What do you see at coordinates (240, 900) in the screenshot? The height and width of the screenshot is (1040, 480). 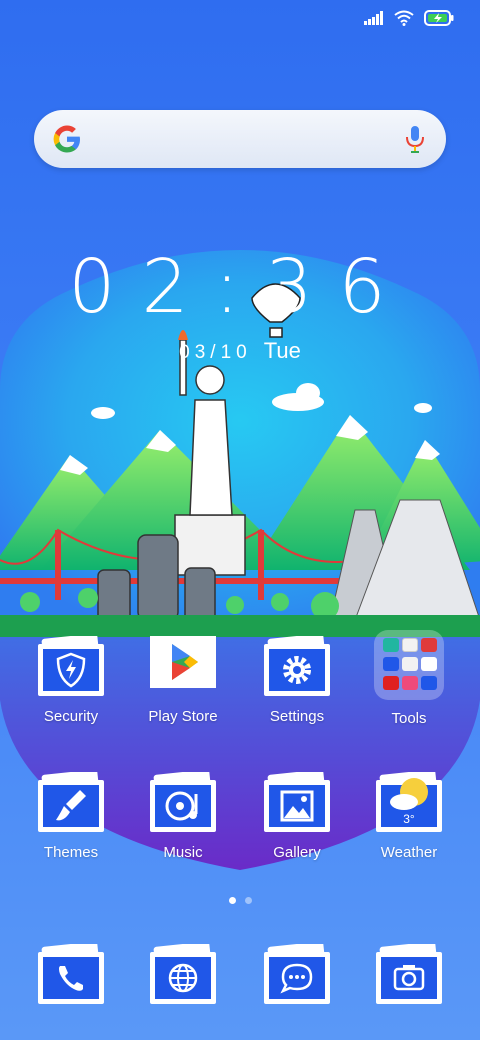 I see `page-indicator` at bounding box center [240, 900].